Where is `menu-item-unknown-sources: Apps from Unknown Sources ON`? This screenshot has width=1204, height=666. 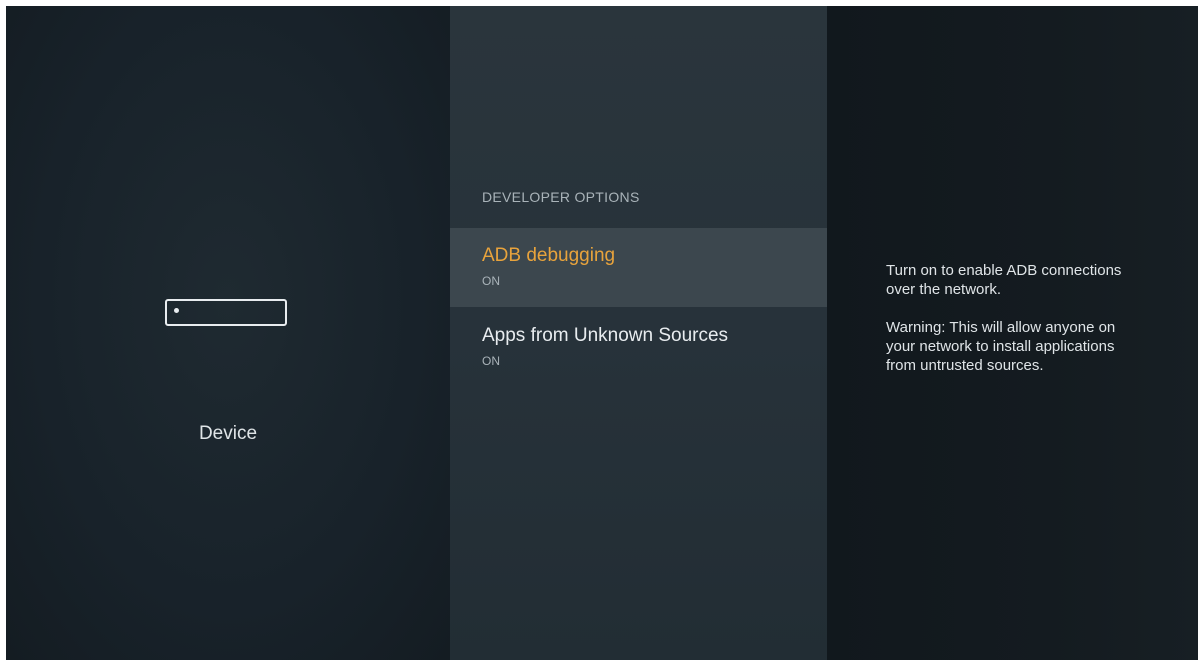
menu-item-unknown-sources: Apps from Unknown Sources ON is located at coordinates (638, 347).